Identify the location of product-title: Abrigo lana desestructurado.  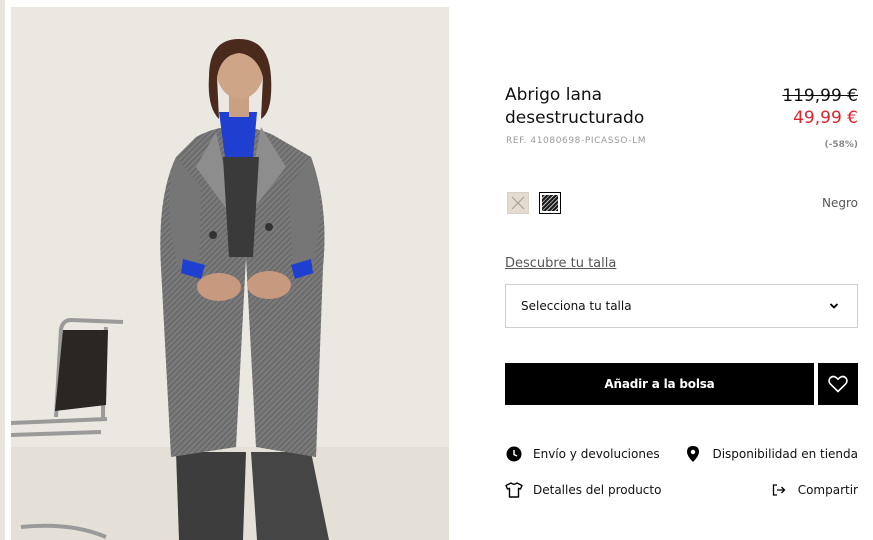
(575, 106).